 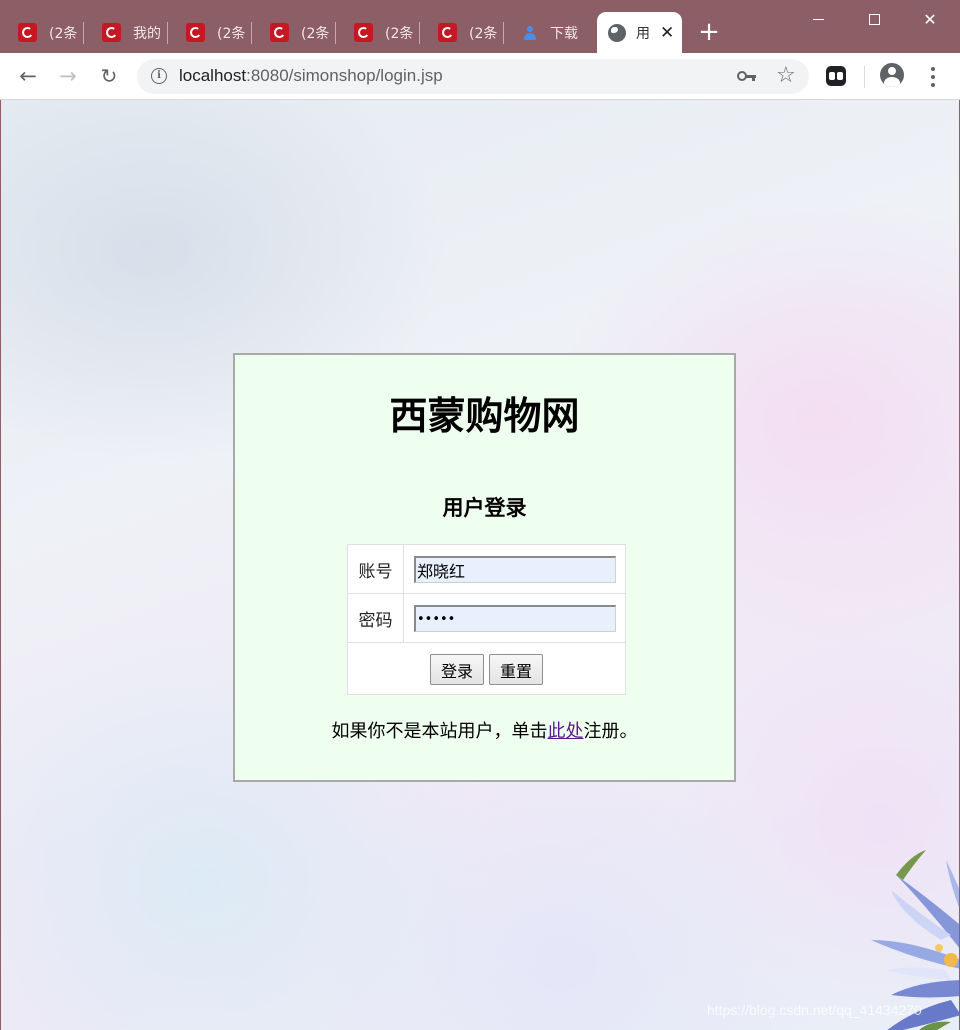 I want to click on minimize-icon, so click(x=818, y=19).